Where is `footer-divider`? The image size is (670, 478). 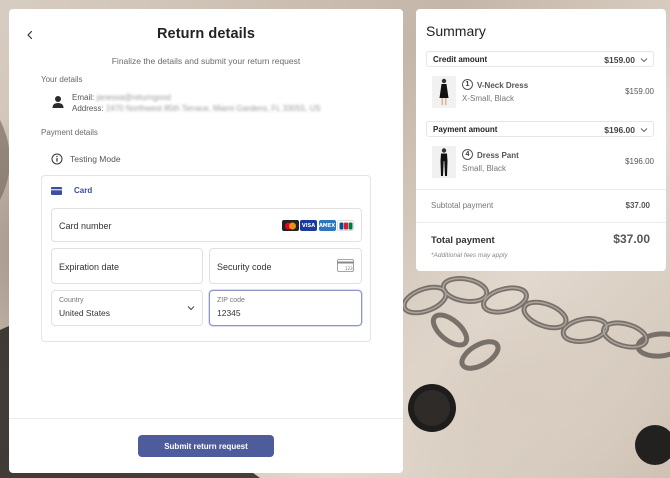
footer-divider is located at coordinates (206, 418).